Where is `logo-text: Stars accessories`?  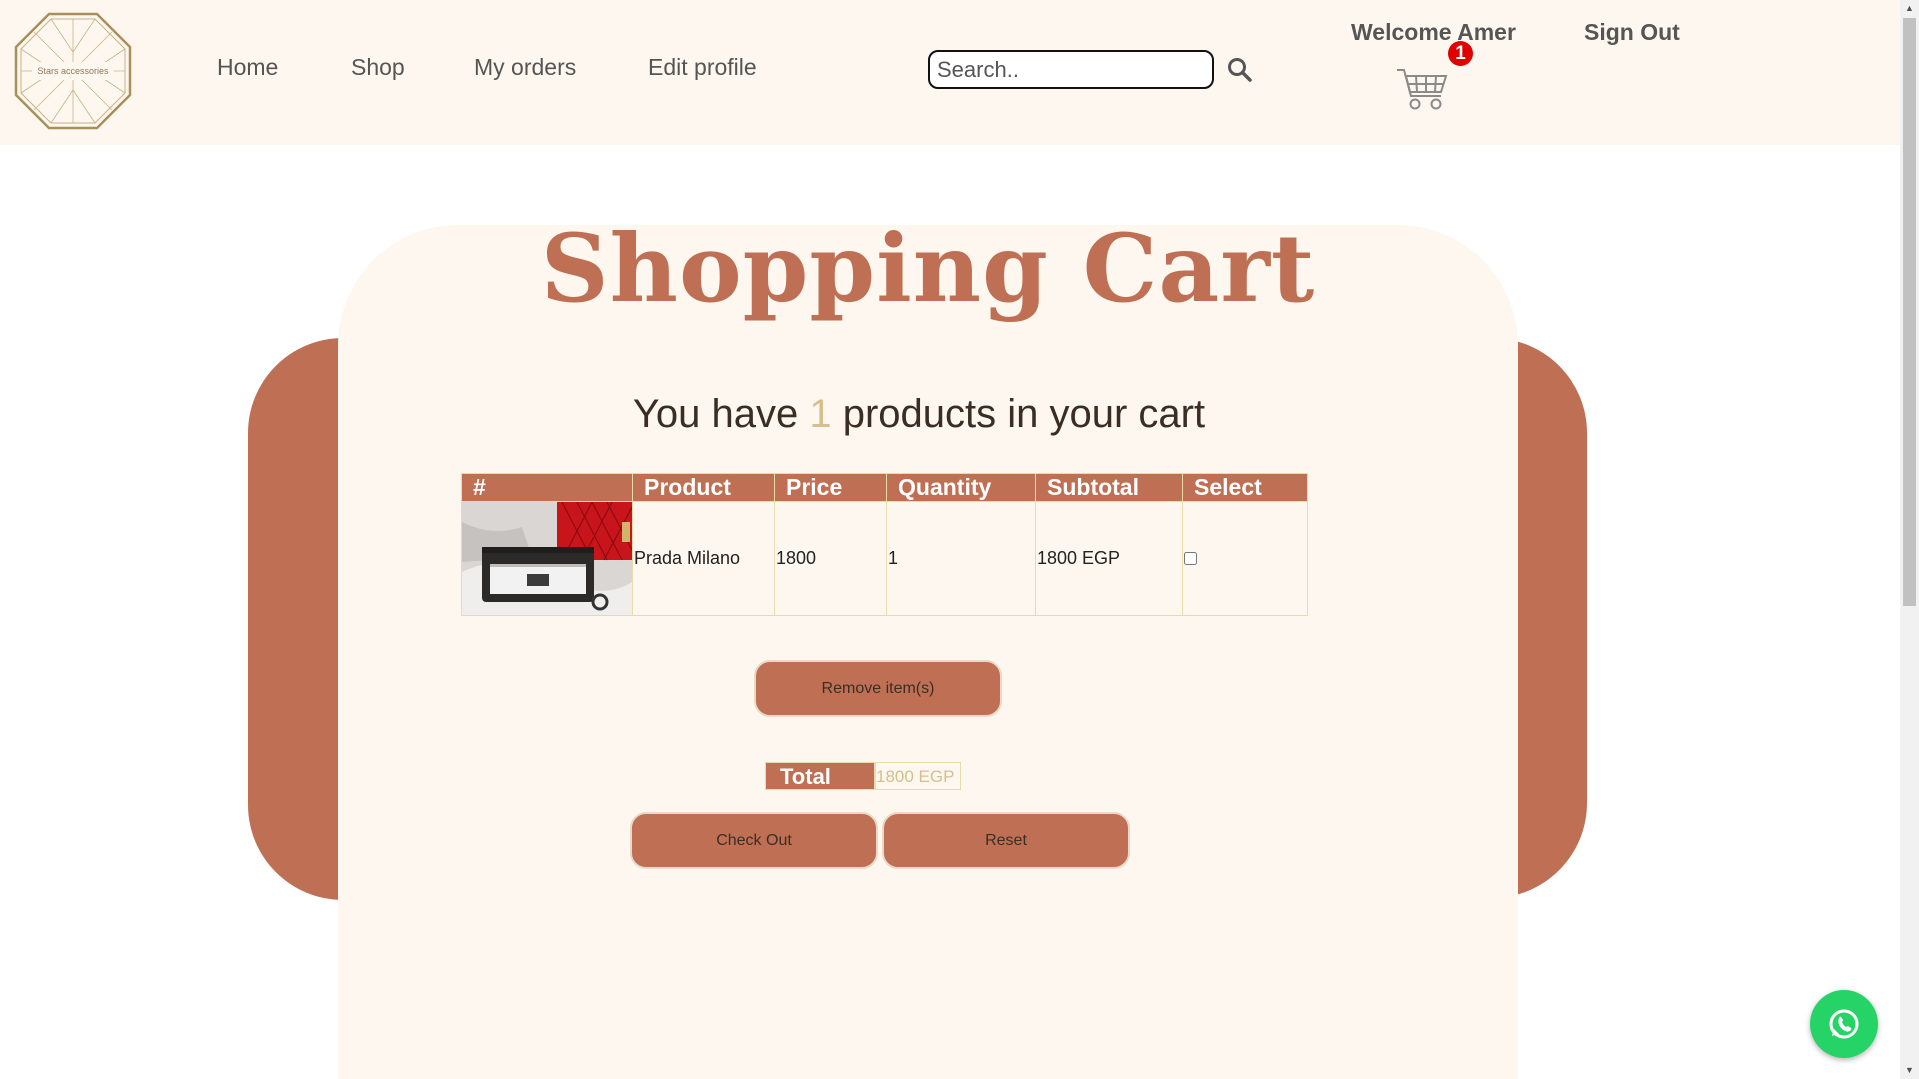
logo-text: Stars accessories is located at coordinates (73, 71).